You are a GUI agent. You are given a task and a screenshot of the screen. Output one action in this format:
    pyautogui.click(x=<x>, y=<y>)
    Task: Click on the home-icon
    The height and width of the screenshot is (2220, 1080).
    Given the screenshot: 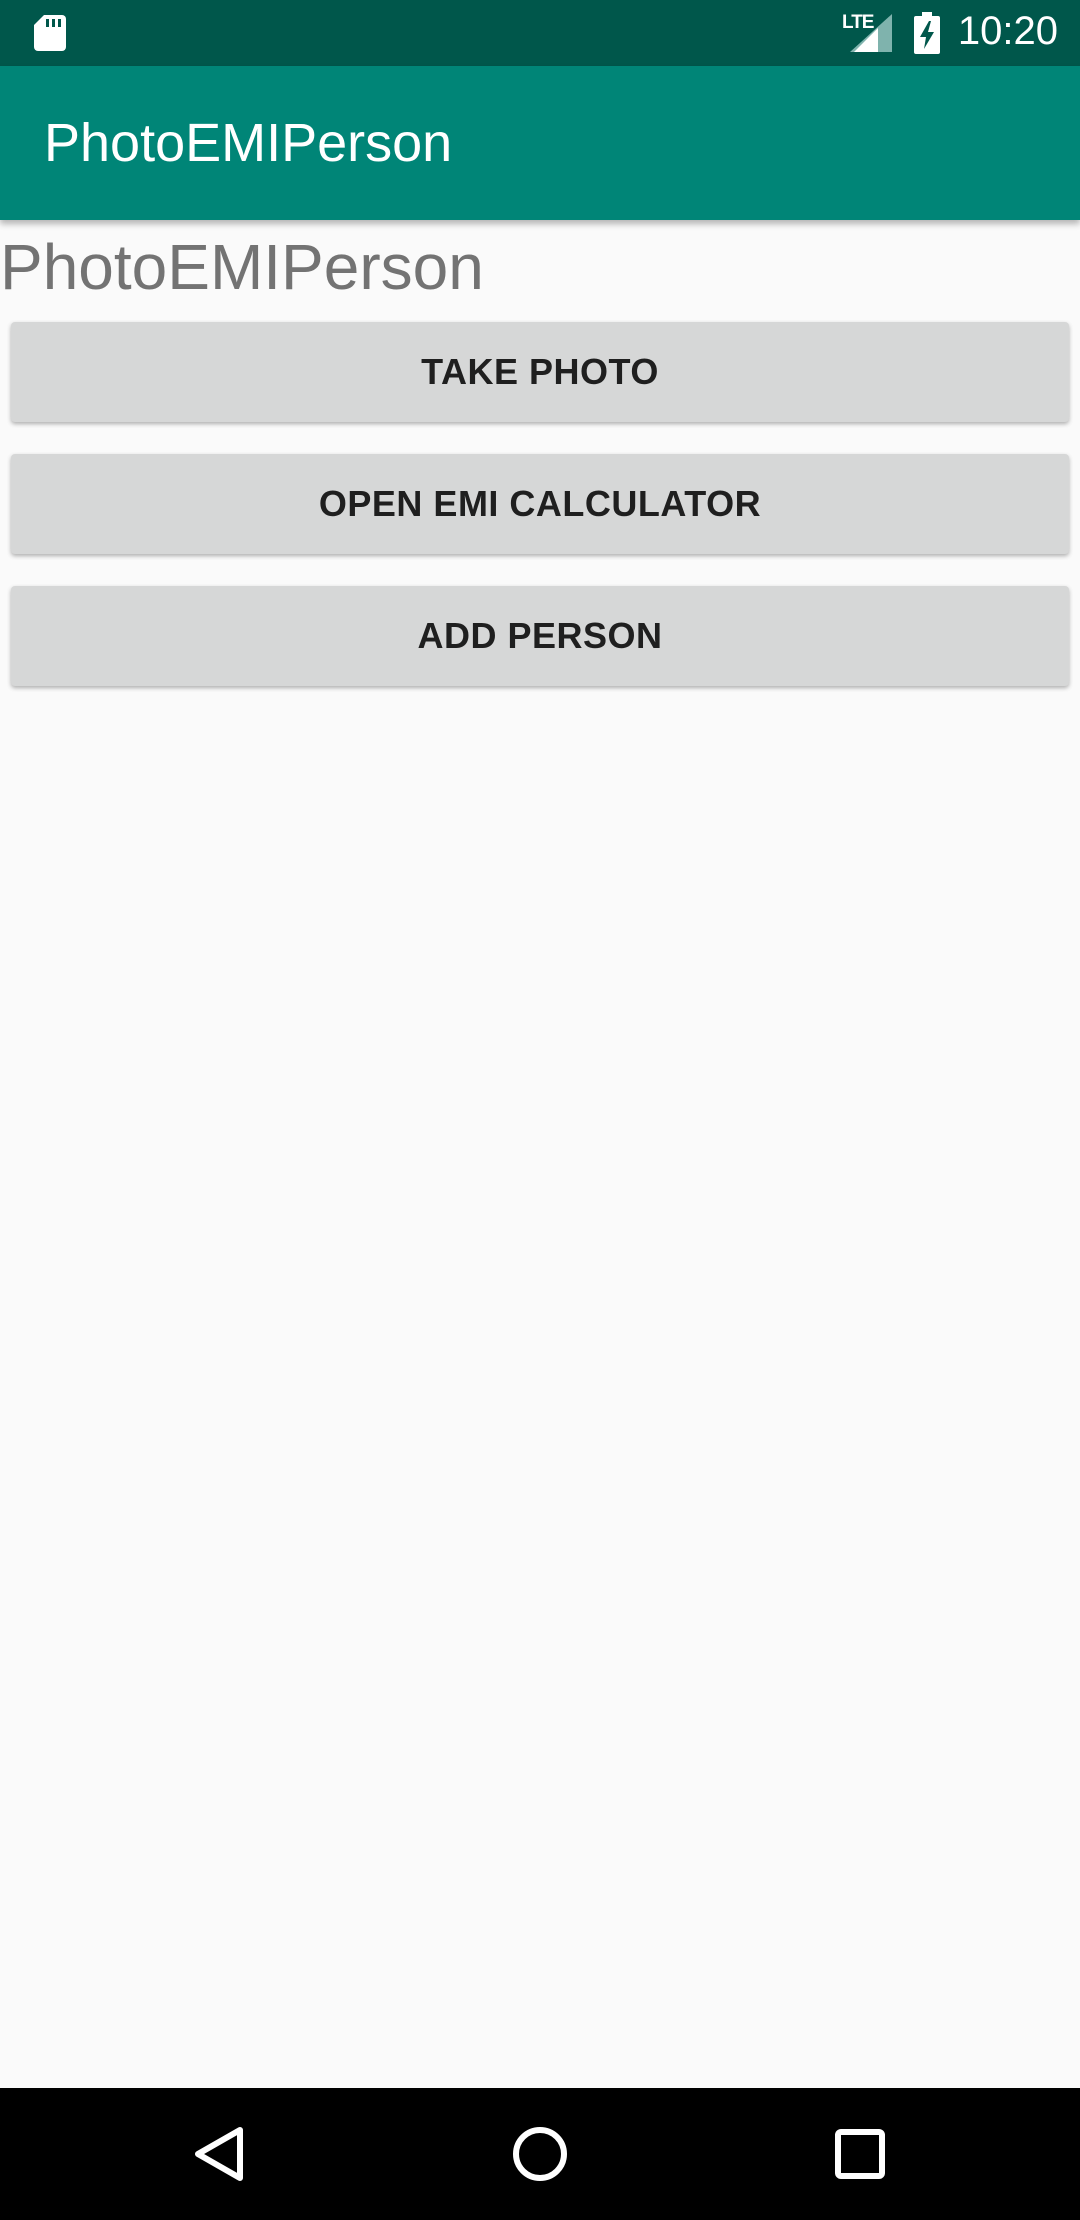 What is the action you would take?
    pyautogui.click(x=540, y=2154)
    